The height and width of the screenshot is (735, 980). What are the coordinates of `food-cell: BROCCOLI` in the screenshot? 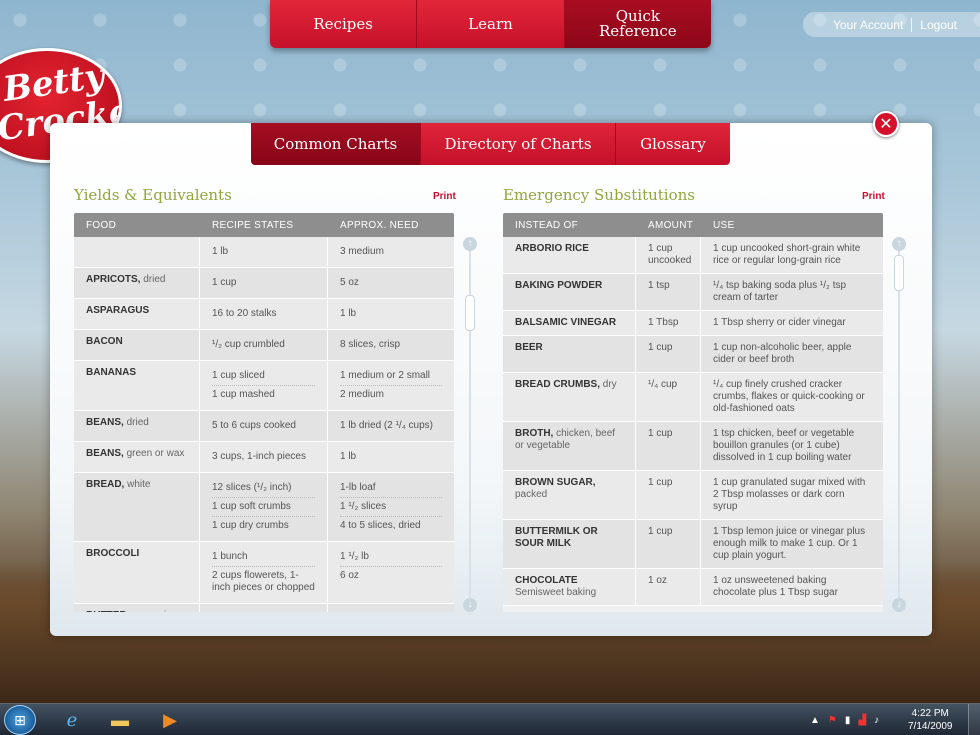 It's located at (137, 572).